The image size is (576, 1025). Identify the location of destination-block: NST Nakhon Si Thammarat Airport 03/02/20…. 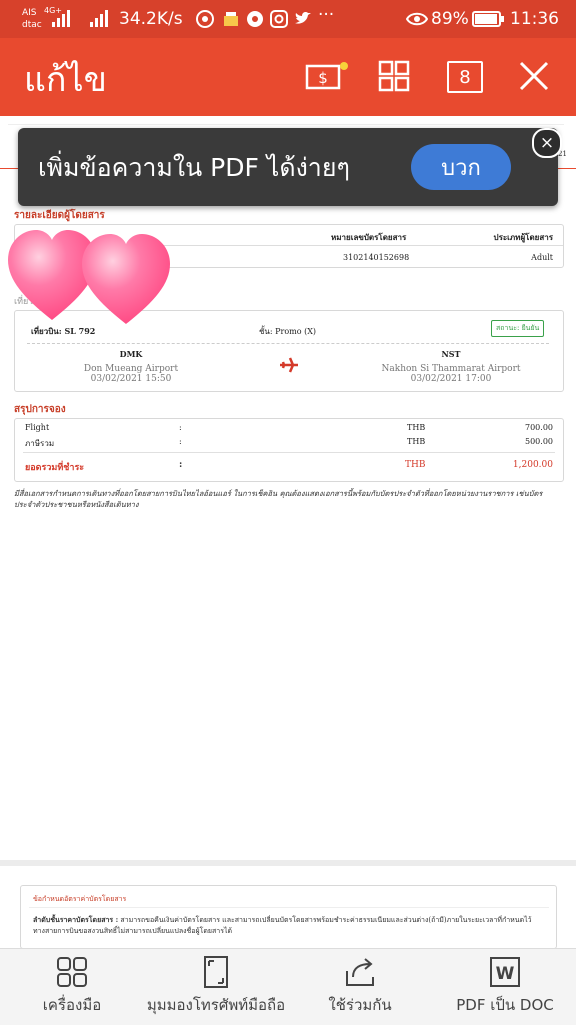
(451, 366).